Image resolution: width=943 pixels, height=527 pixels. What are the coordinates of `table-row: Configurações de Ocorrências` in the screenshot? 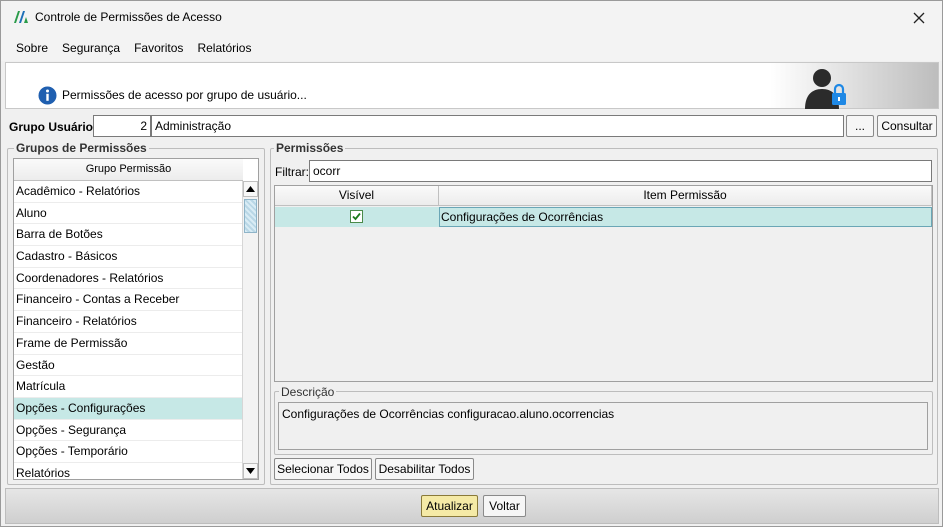 It's located at (603, 217).